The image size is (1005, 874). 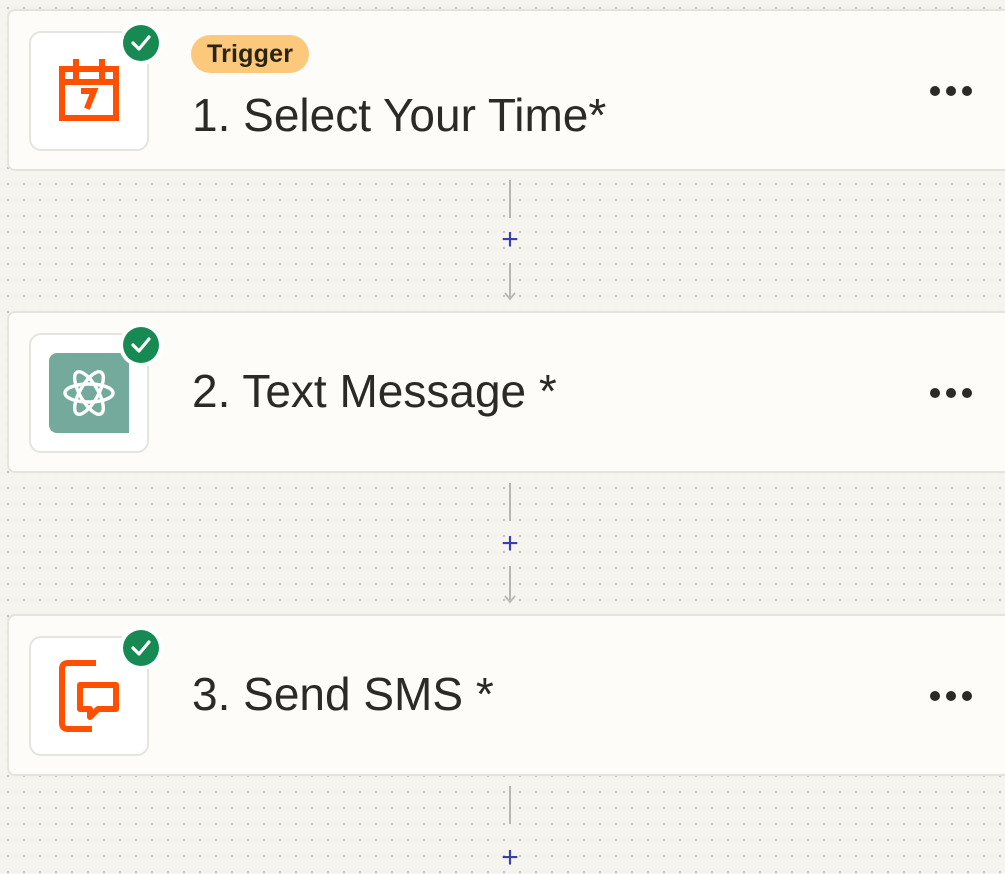 I want to click on sms-message-icon, so click(x=89, y=696).